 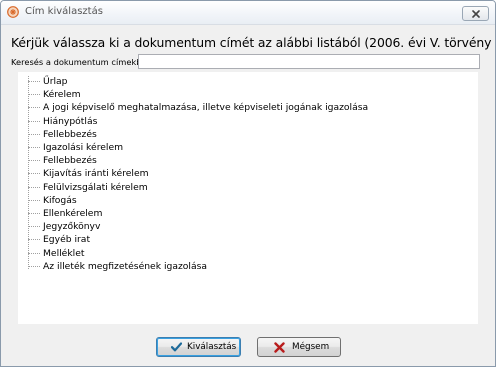 What do you see at coordinates (73, 213) in the screenshot?
I see `list-item-label: Ellenkérelem` at bounding box center [73, 213].